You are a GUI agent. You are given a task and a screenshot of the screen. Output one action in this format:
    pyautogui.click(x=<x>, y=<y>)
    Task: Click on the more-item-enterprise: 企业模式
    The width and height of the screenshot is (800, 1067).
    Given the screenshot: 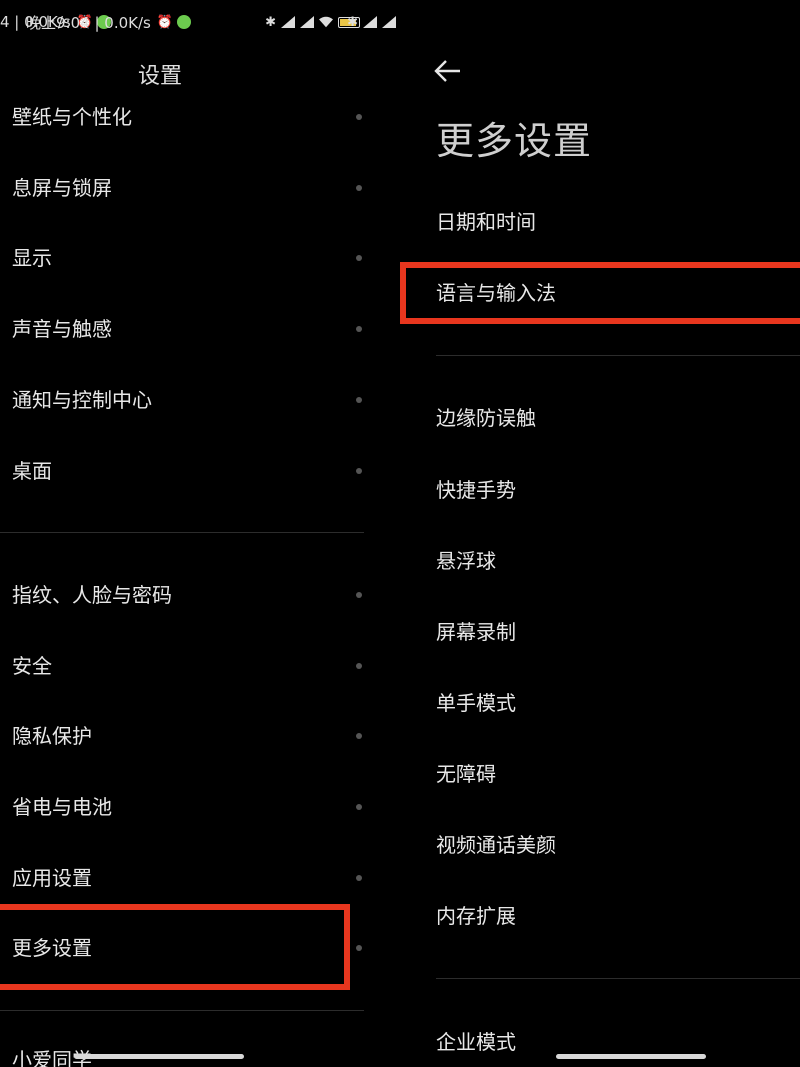 What is the action you would take?
    pyautogui.click(x=476, y=1042)
    